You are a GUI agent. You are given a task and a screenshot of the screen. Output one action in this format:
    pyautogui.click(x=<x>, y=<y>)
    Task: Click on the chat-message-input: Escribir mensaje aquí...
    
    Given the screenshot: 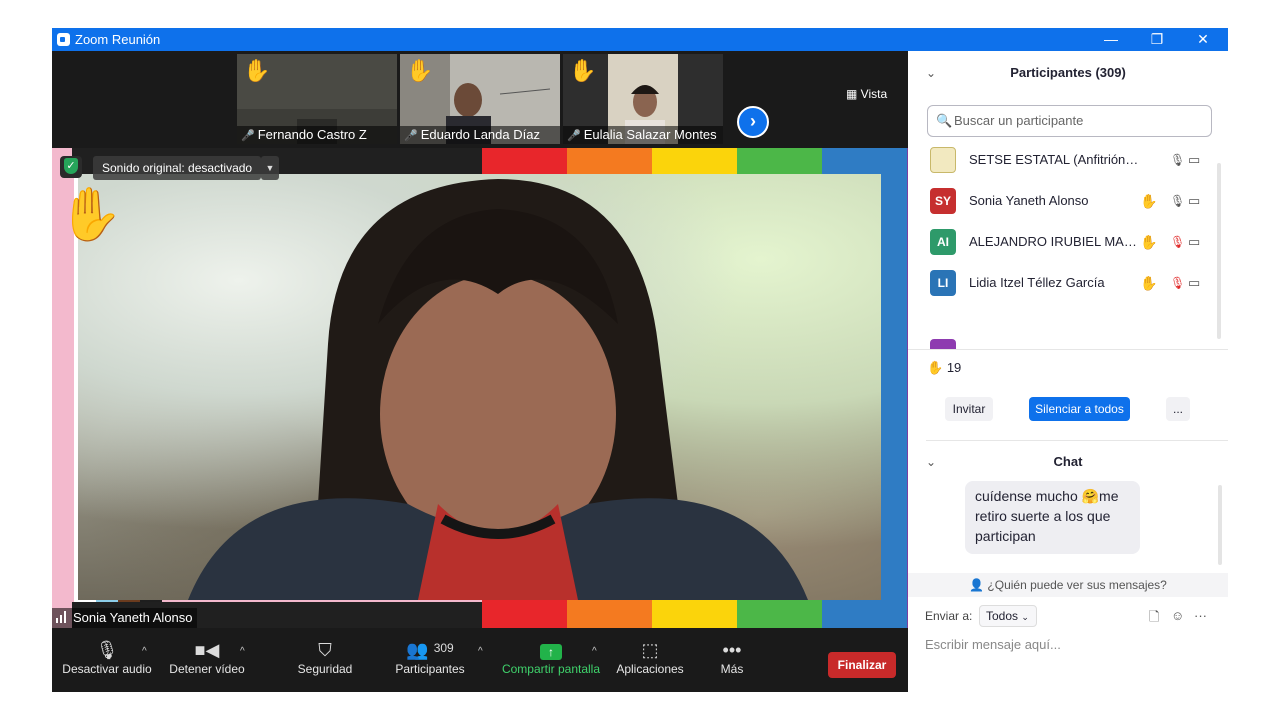 What is the action you would take?
    pyautogui.click(x=1070, y=648)
    